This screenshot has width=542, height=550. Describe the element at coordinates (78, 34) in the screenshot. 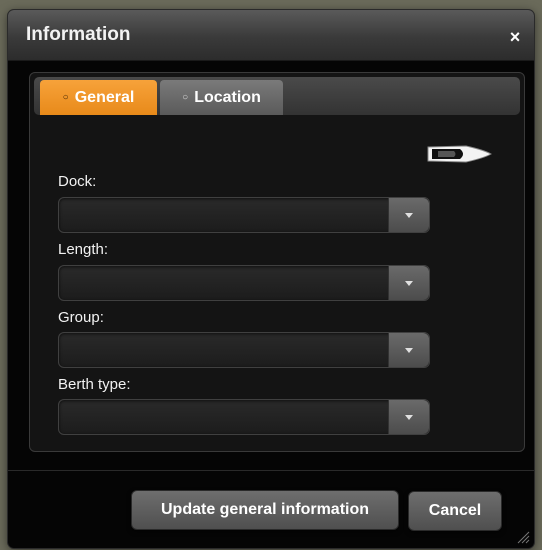

I see `dialog-title: Information` at that location.